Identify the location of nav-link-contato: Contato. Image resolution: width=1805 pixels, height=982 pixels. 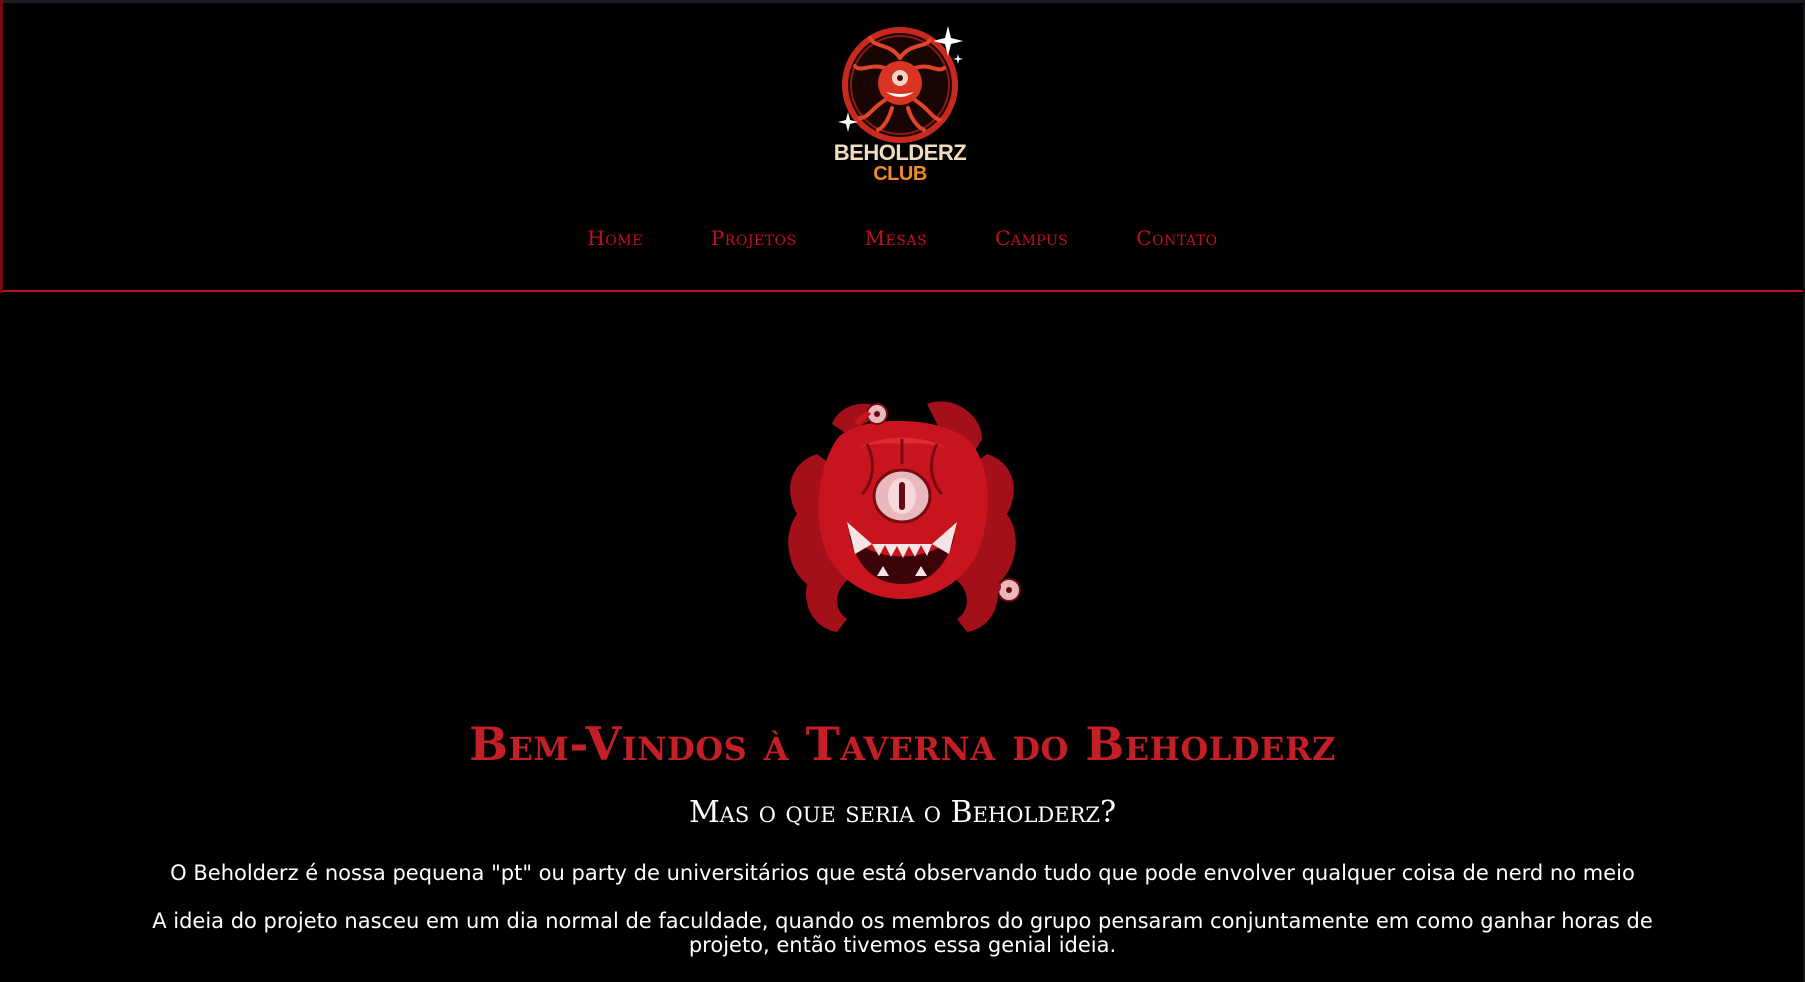
(1176, 241).